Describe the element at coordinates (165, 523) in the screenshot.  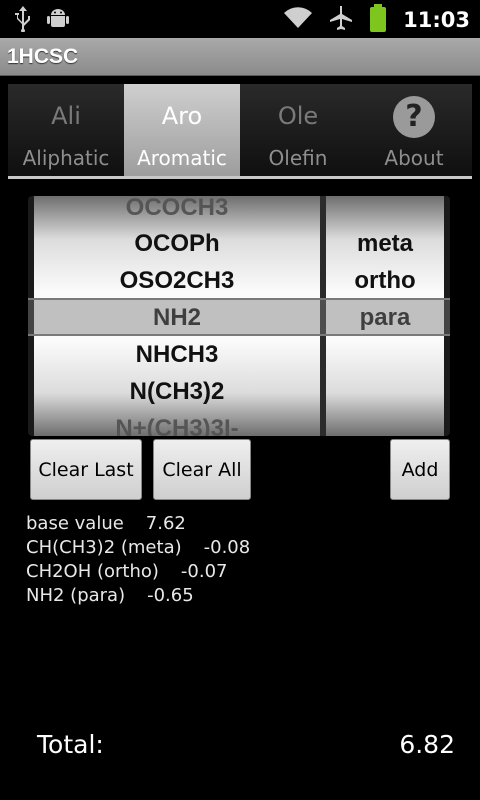
I see `result-value: 7.62` at that location.